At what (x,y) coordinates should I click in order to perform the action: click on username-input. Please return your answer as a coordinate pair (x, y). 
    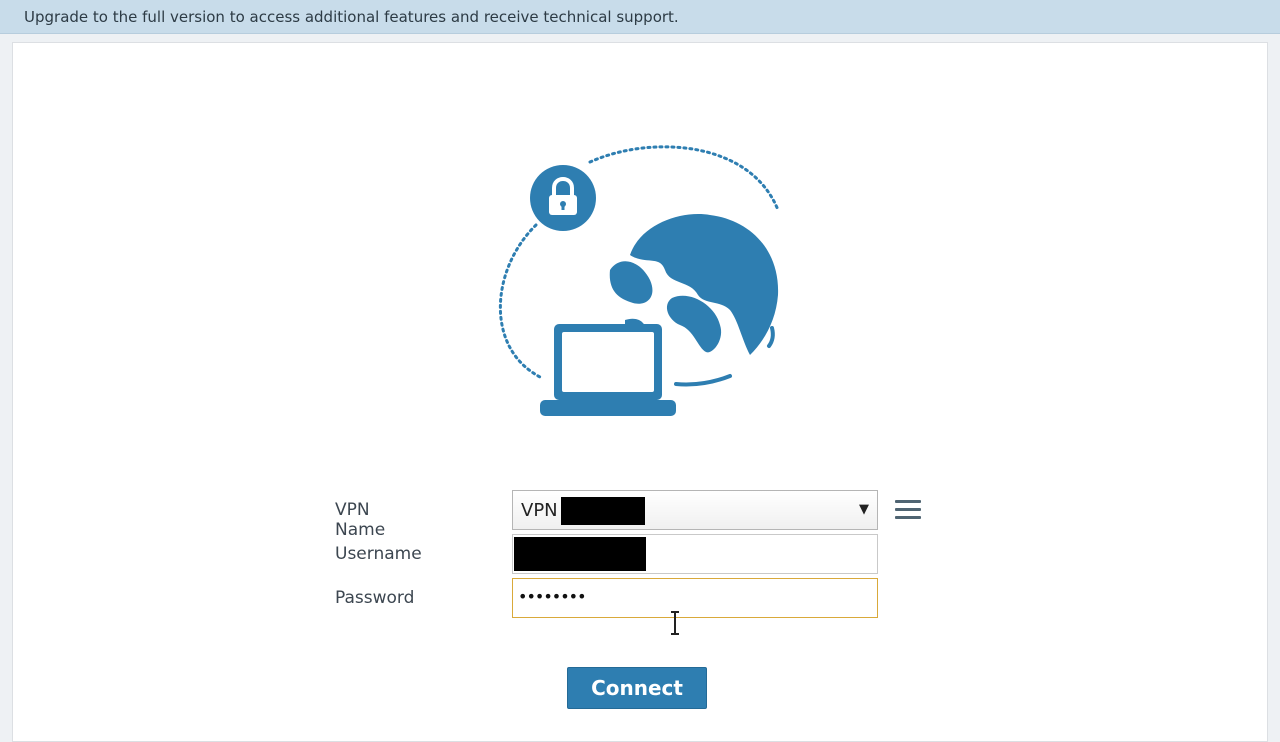
    Looking at the image, I should click on (695, 554).